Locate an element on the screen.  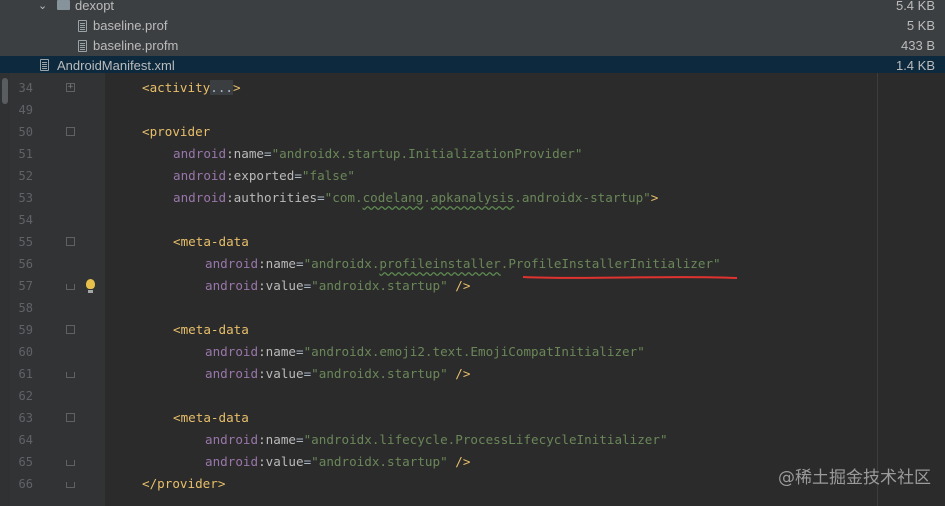
line-number: 54 is located at coordinates (25, 220).